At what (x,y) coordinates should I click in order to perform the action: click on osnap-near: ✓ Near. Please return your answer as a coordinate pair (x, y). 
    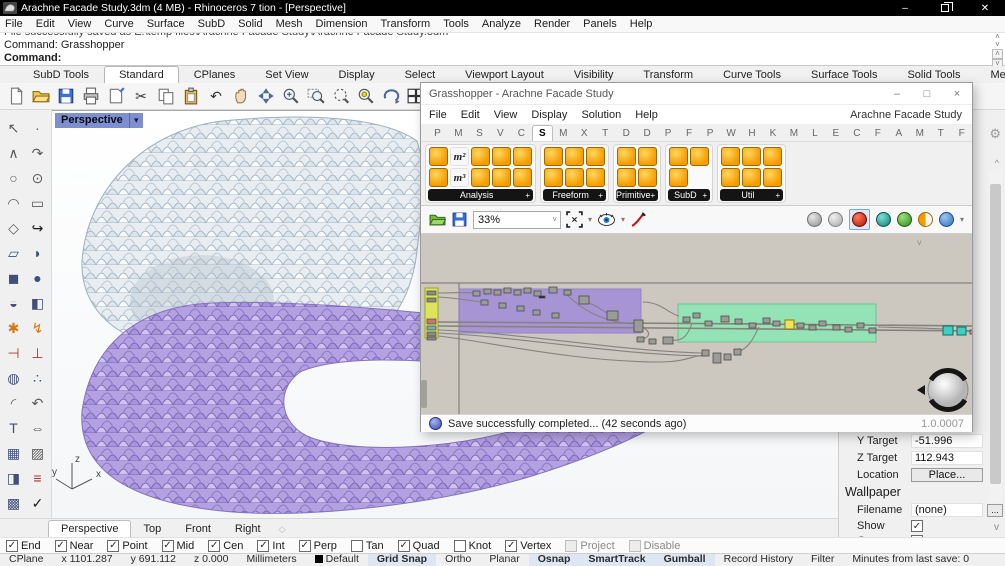
    Looking at the image, I should click on (73, 545).